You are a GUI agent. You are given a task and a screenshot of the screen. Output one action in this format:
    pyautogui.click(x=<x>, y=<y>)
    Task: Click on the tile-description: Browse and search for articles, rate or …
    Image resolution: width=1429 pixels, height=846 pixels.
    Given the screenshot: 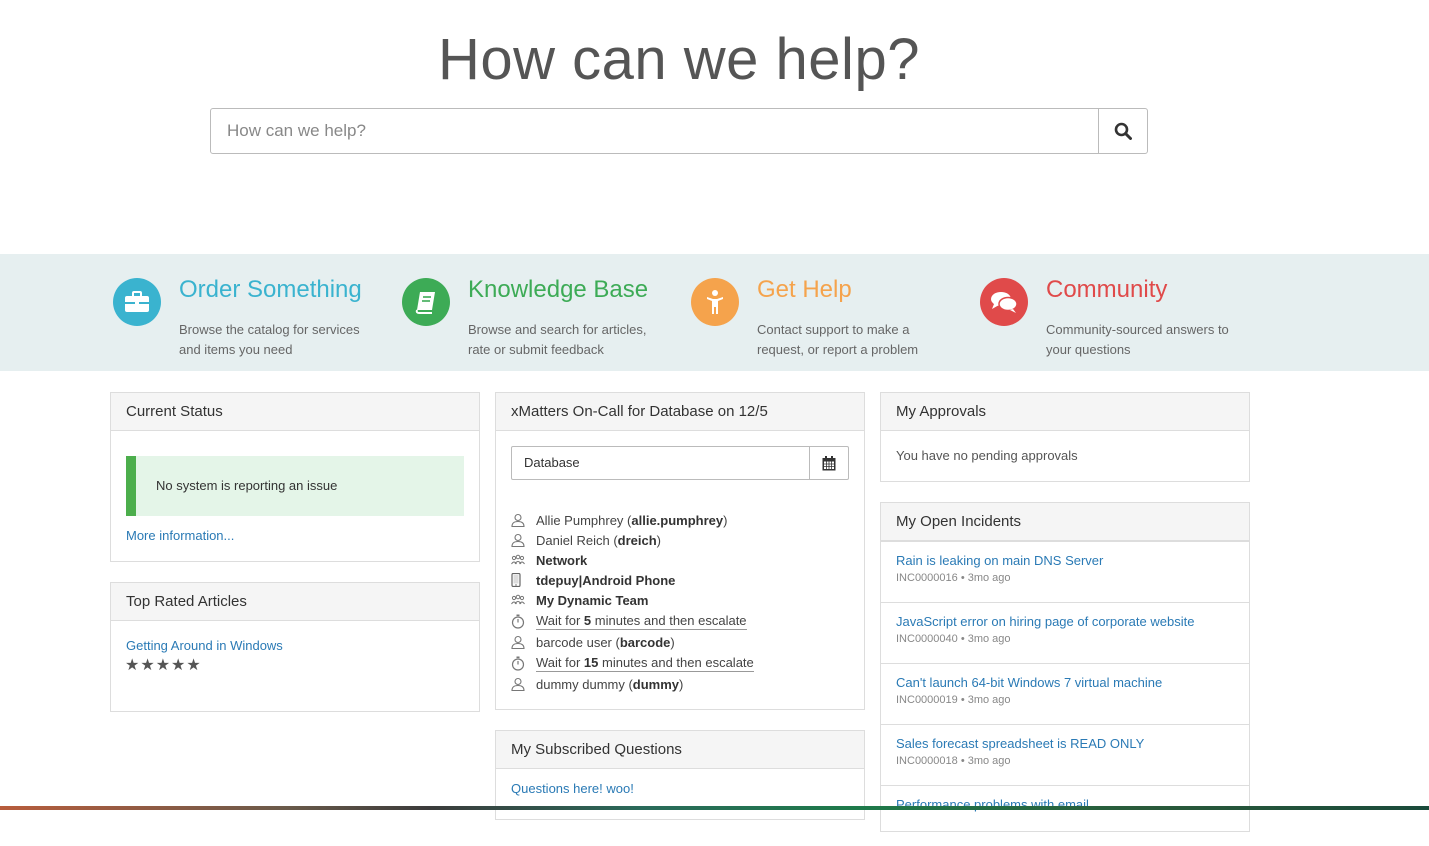 What is the action you would take?
    pyautogui.click(x=557, y=339)
    